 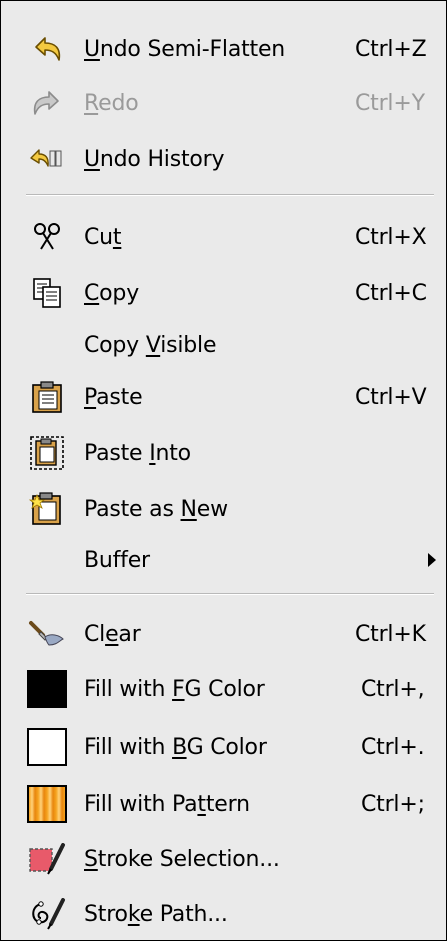 I want to click on menu-item-redo: Redo Ctrl+Y, so click(x=223, y=103).